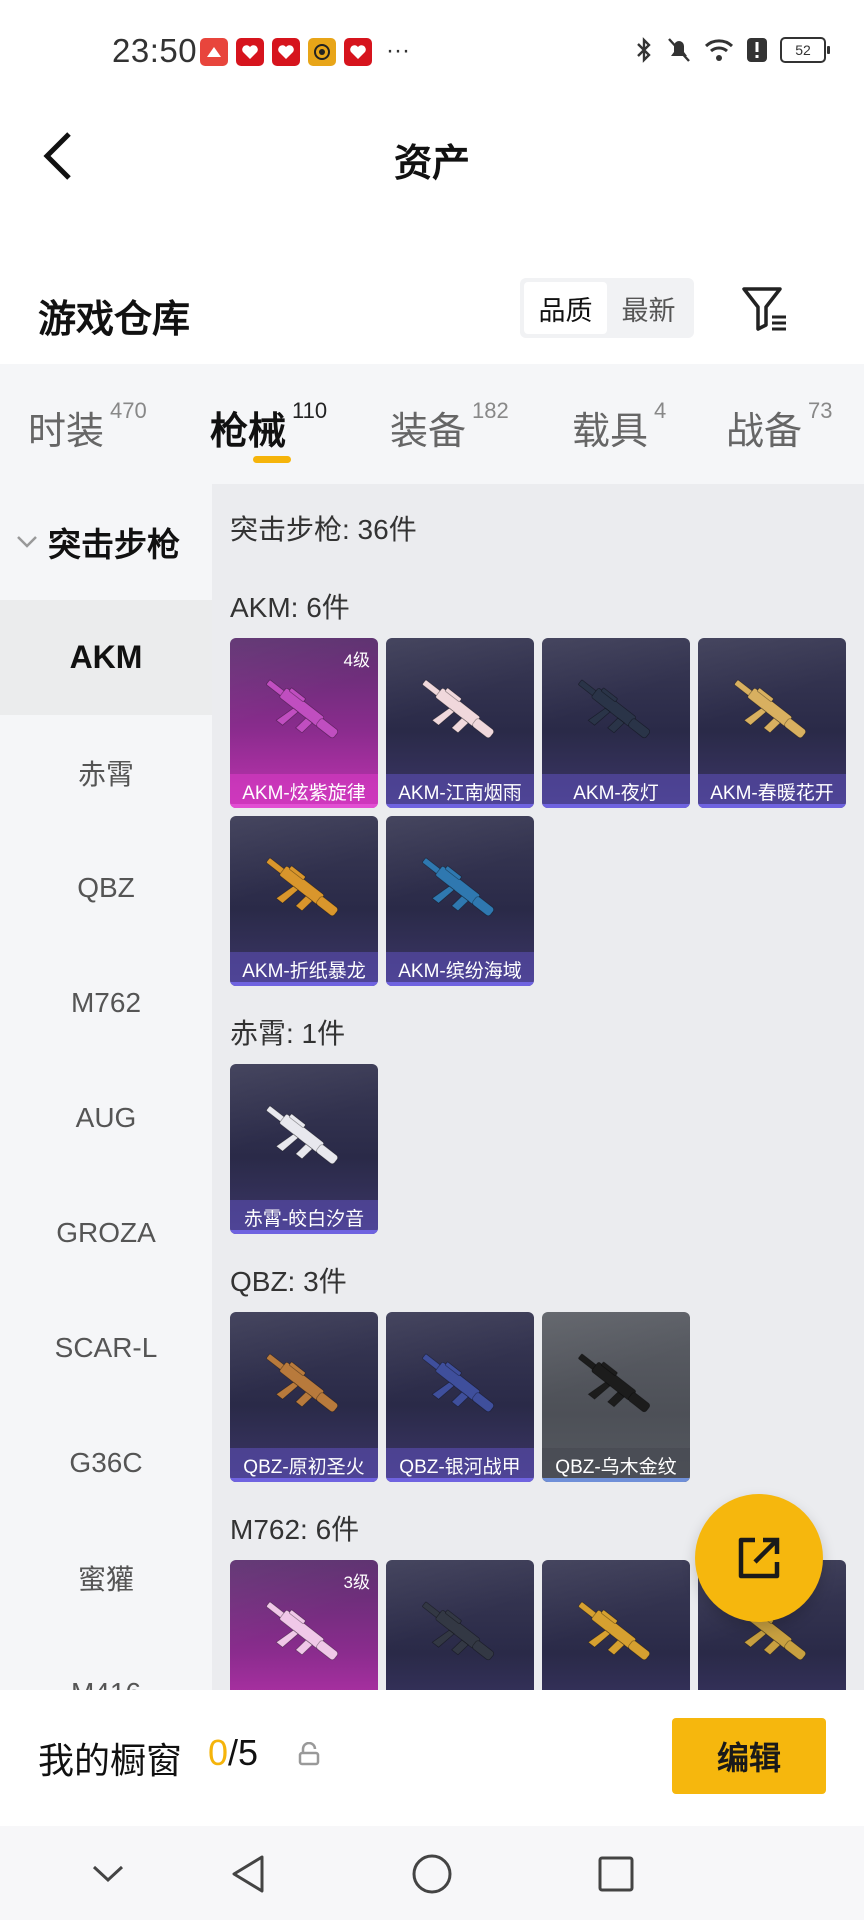 The image size is (864, 1920). I want to click on bluetooth-icon, so click(644, 50).